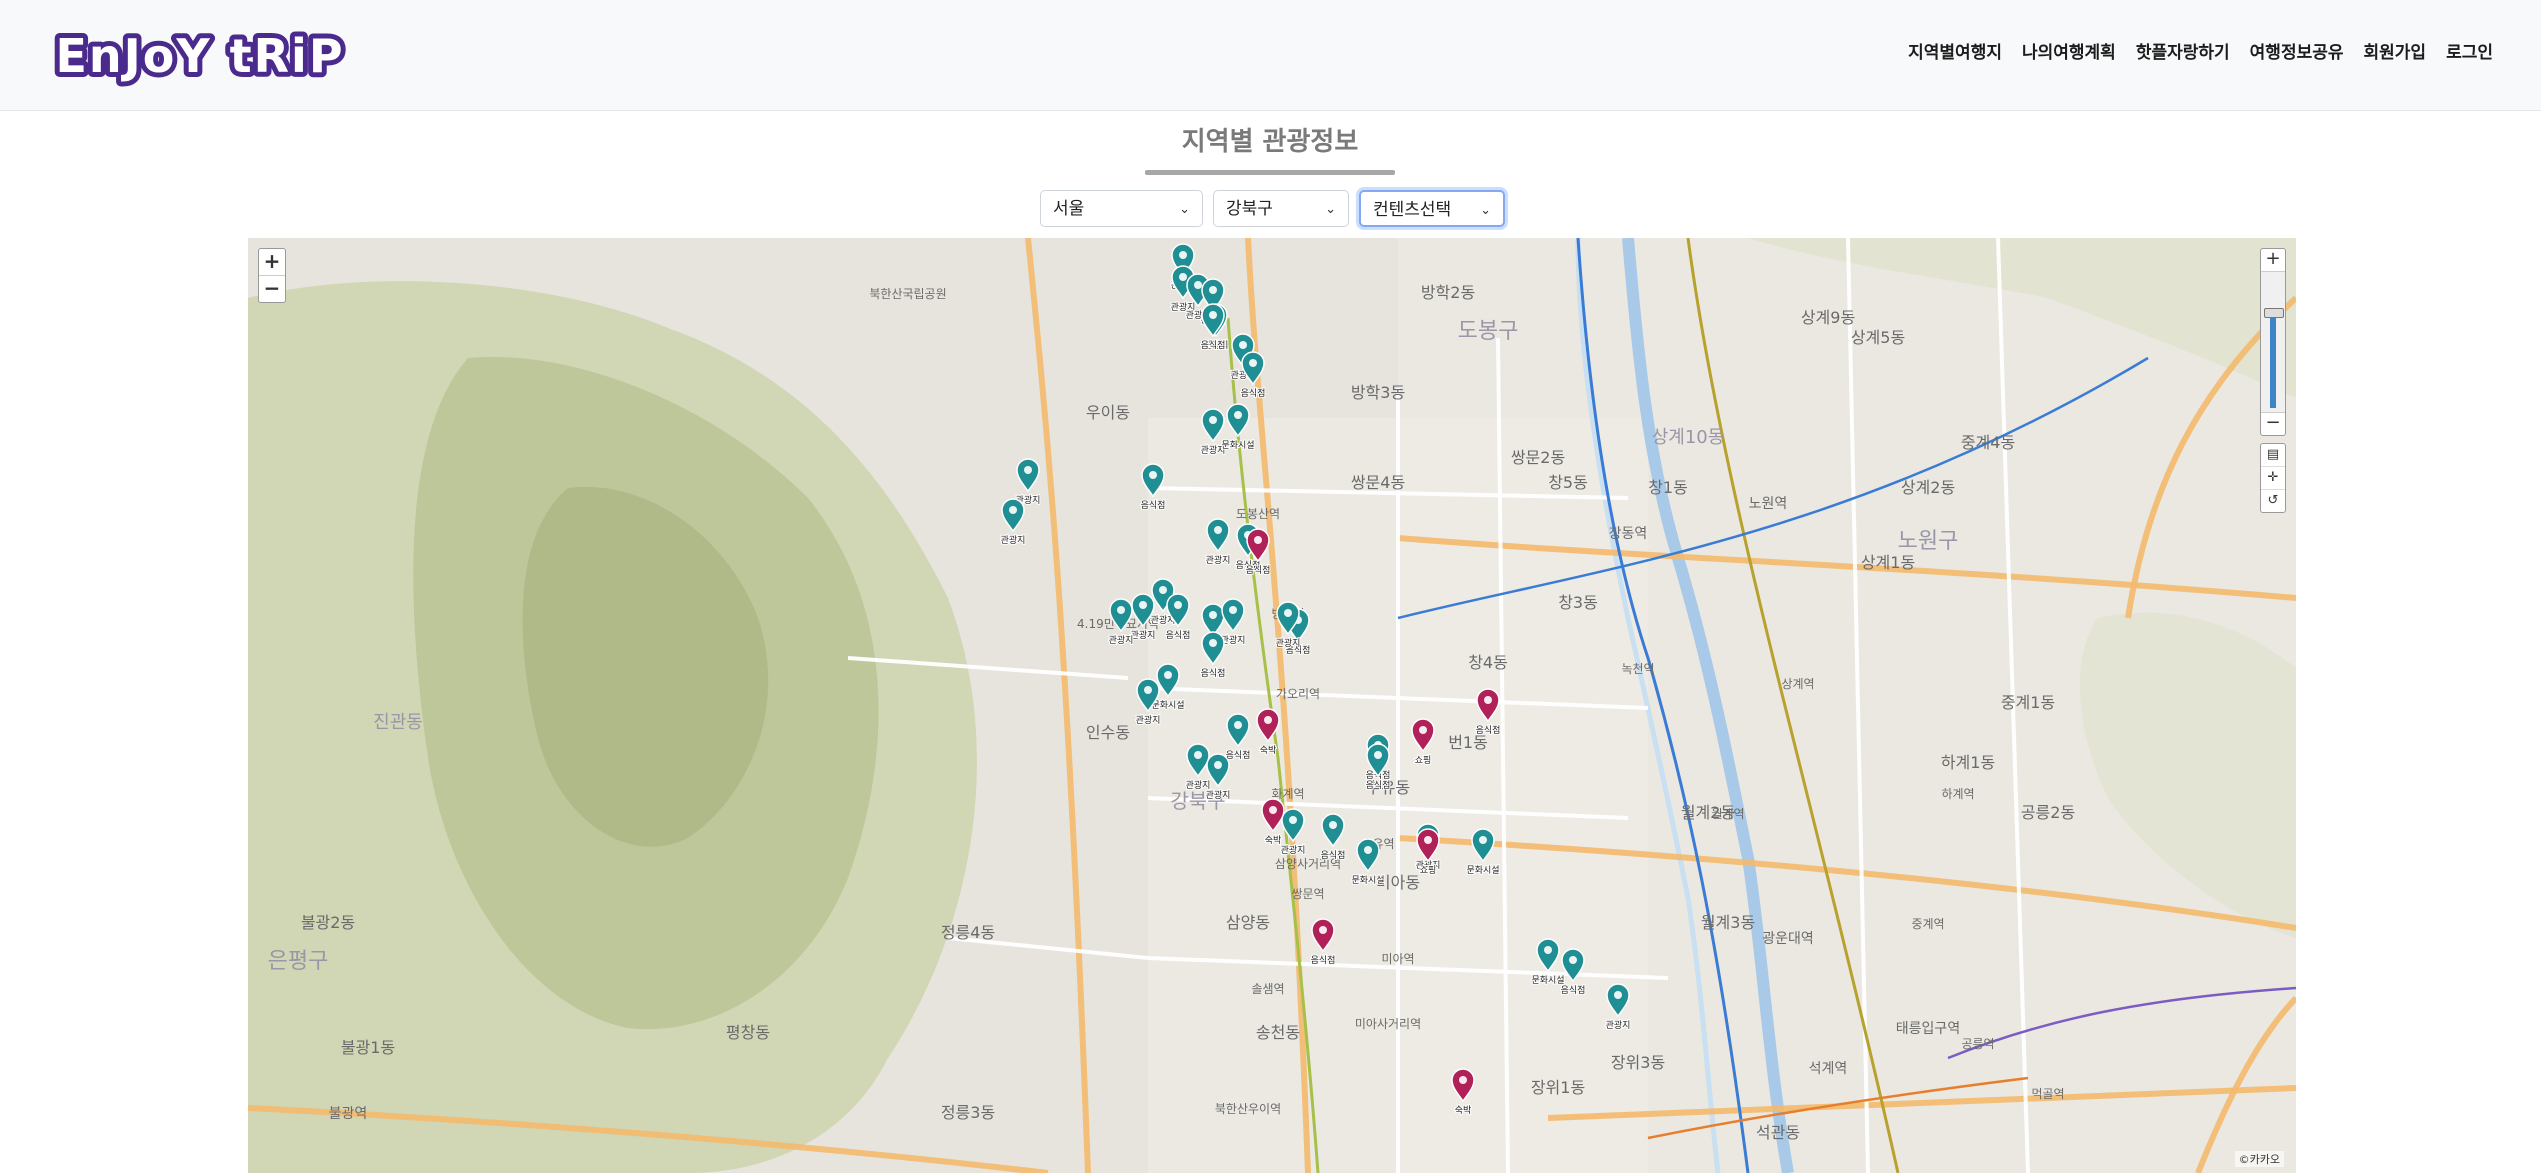 The height and width of the screenshot is (1173, 2541). What do you see at coordinates (2469, 53) in the screenshot?
I see `nav-login: 로그인` at bounding box center [2469, 53].